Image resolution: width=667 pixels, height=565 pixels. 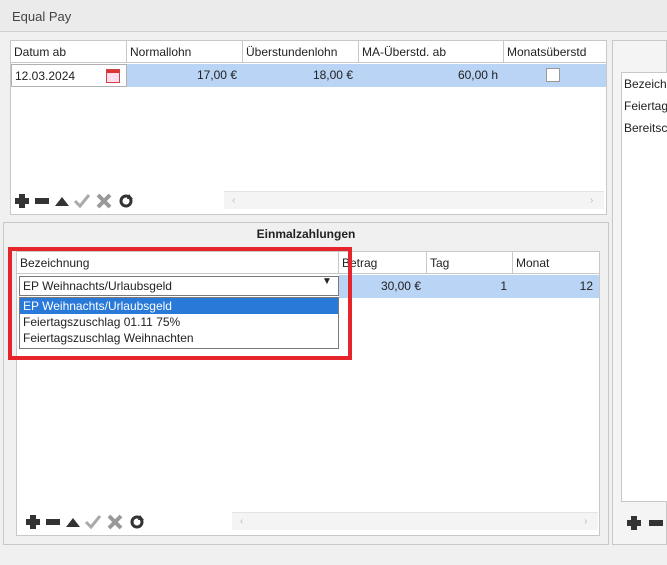 I want to click on right-panel: Bezeich Feiertag Bereitsc, so click(x=639, y=292).